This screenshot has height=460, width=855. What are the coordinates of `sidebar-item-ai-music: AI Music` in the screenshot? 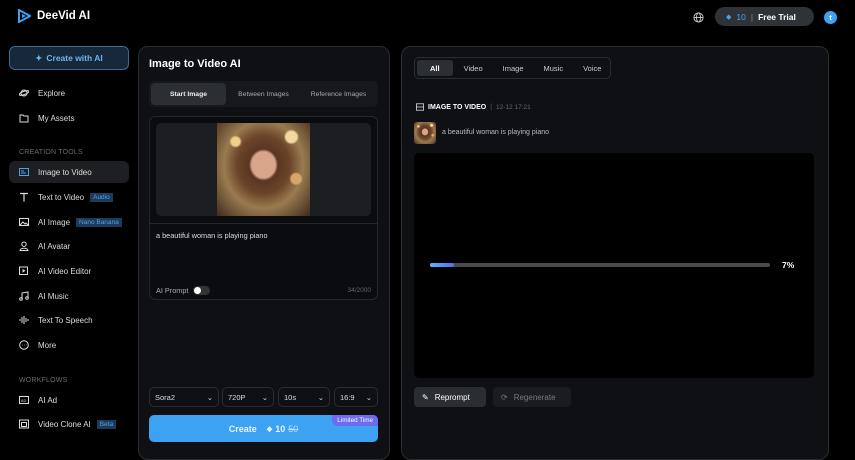 It's located at (69, 296).